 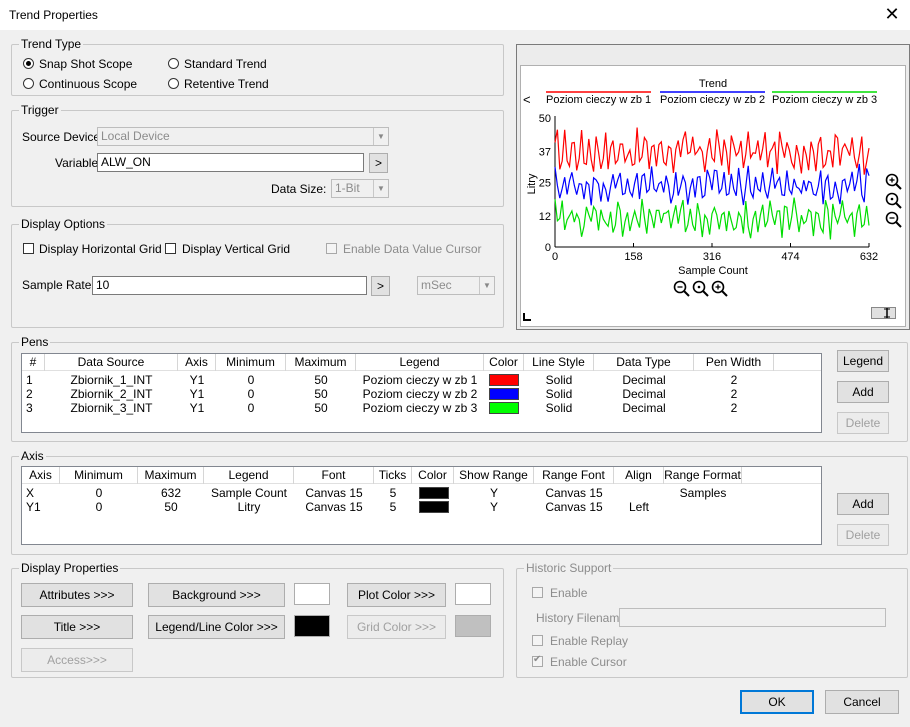 I want to click on axis-cell-min: 0, so click(x=99, y=493).